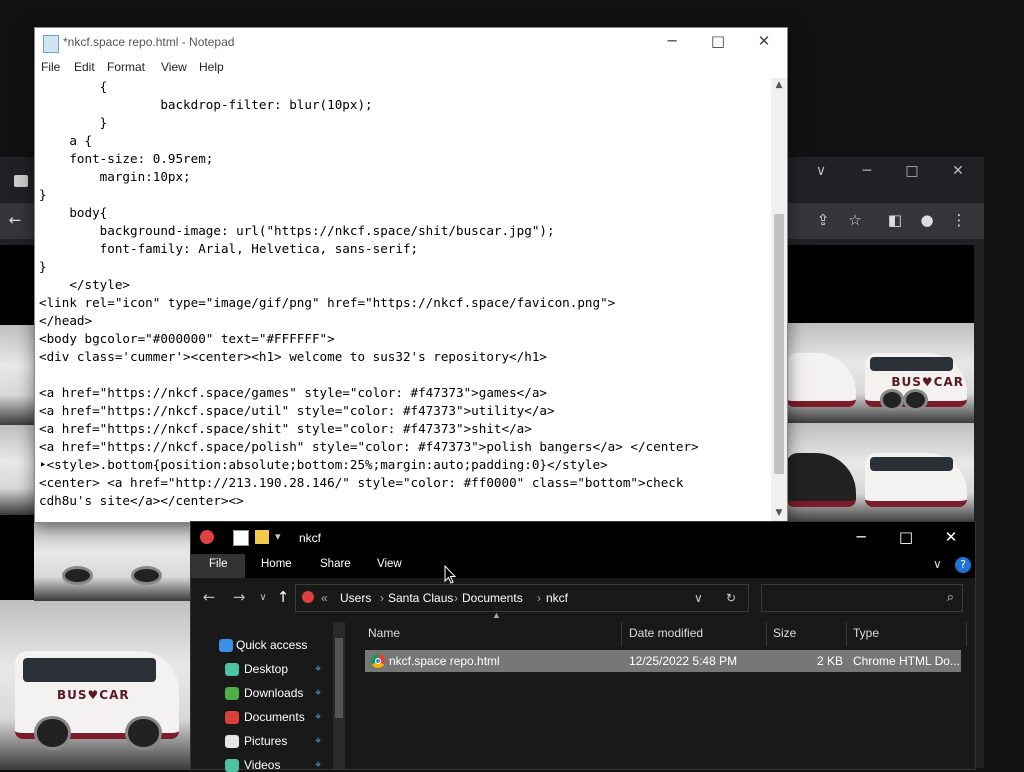 This screenshot has width=1024, height=772. What do you see at coordinates (239, 597) in the screenshot?
I see `forward-icon: →` at bounding box center [239, 597].